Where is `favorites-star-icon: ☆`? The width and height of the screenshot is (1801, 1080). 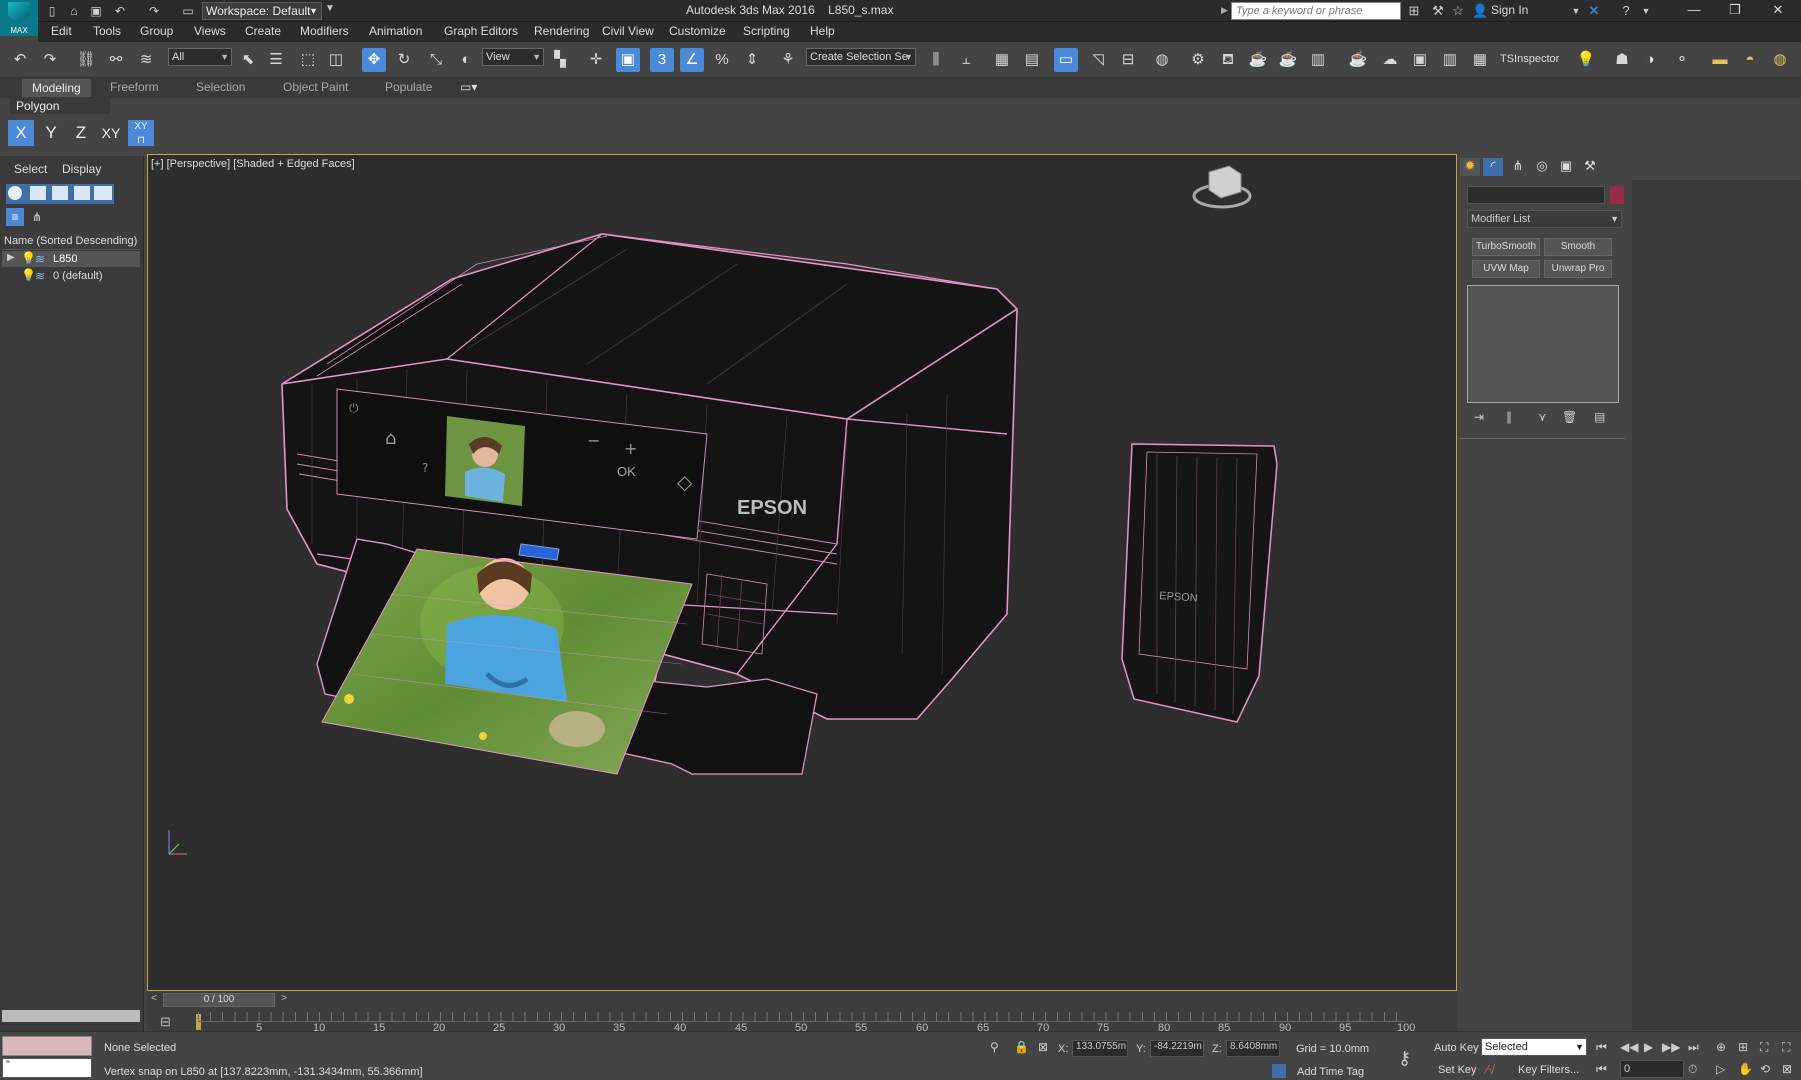
favorites-star-icon: ☆ is located at coordinates (1458, 11).